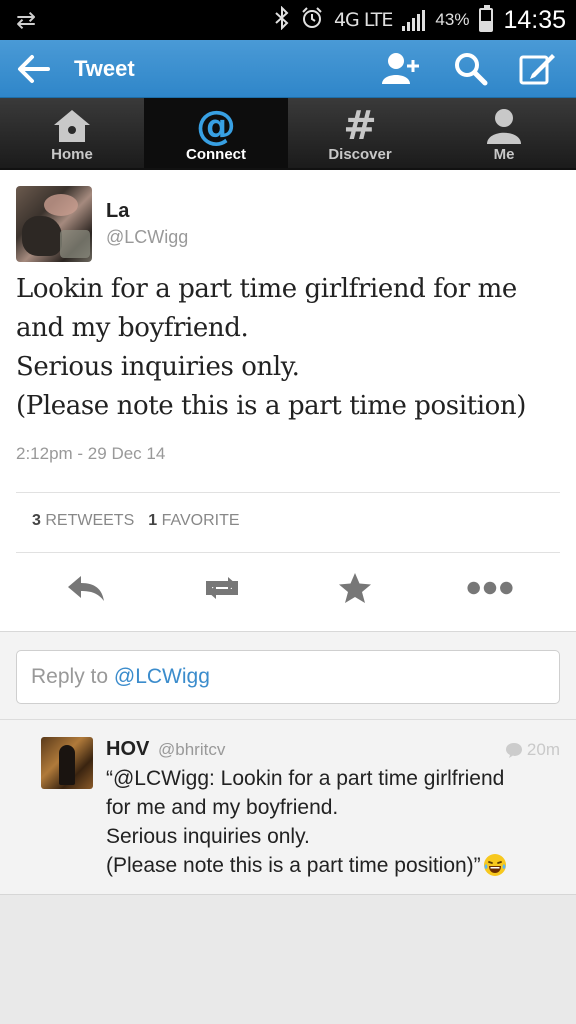  What do you see at coordinates (543, 749) in the screenshot?
I see `reply-time-text: 20m` at bounding box center [543, 749].